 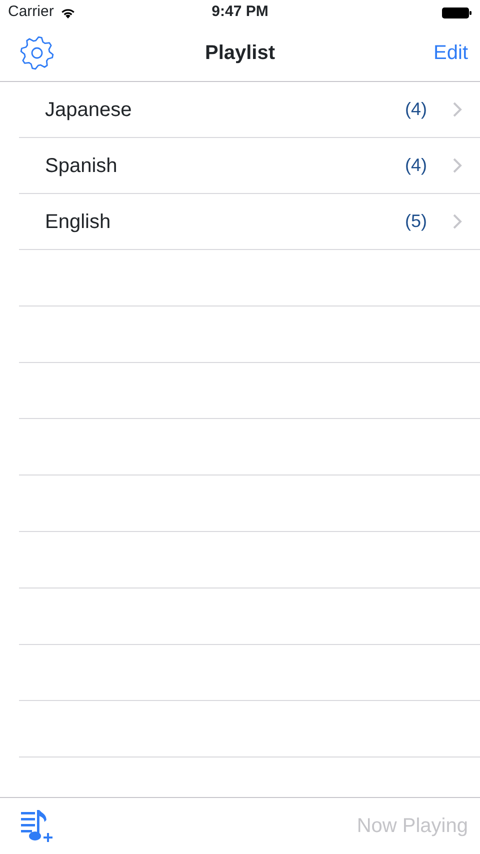 What do you see at coordinates (81, 166) in the screenshot?
I see `playlist-name: Spanish` at bounding box center [81, 166].